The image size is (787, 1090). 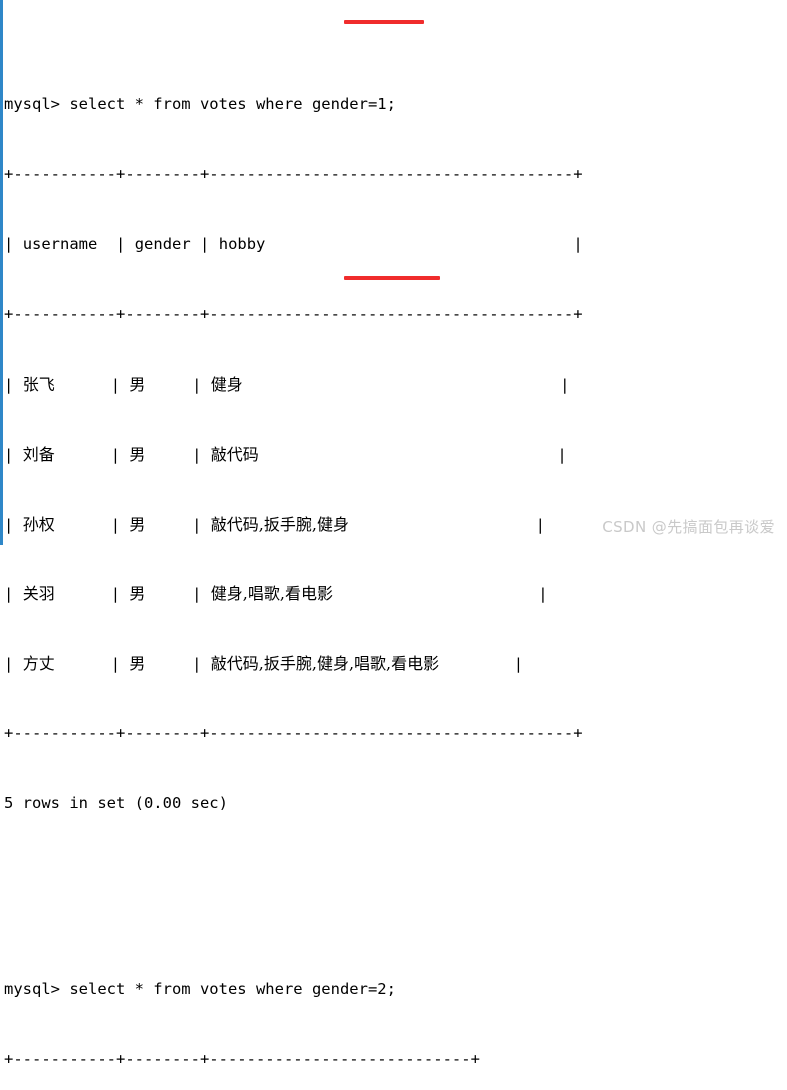 I want to click on table-header-row-1: | username | gender | hobby |, so click(x=395, y=244).